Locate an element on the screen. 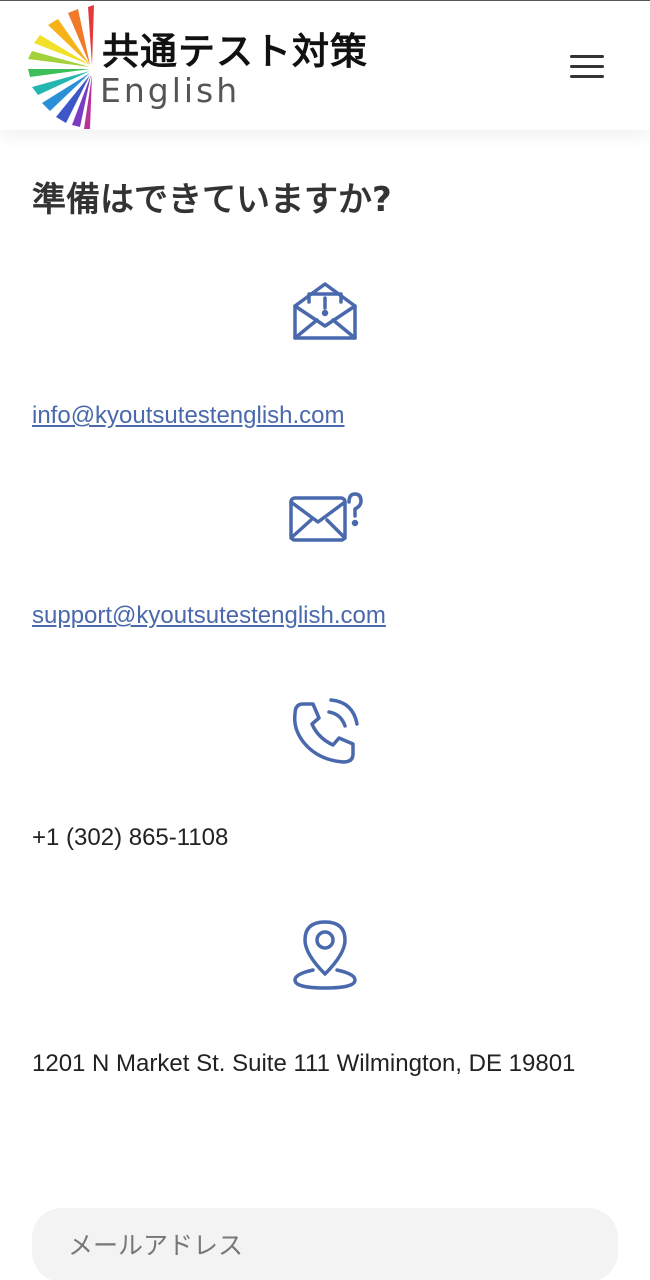 Image resolution: width=650 pixels, height=1280 pixels. contact-heading: 準備はできていますか? is located at coordinates (212, 200).